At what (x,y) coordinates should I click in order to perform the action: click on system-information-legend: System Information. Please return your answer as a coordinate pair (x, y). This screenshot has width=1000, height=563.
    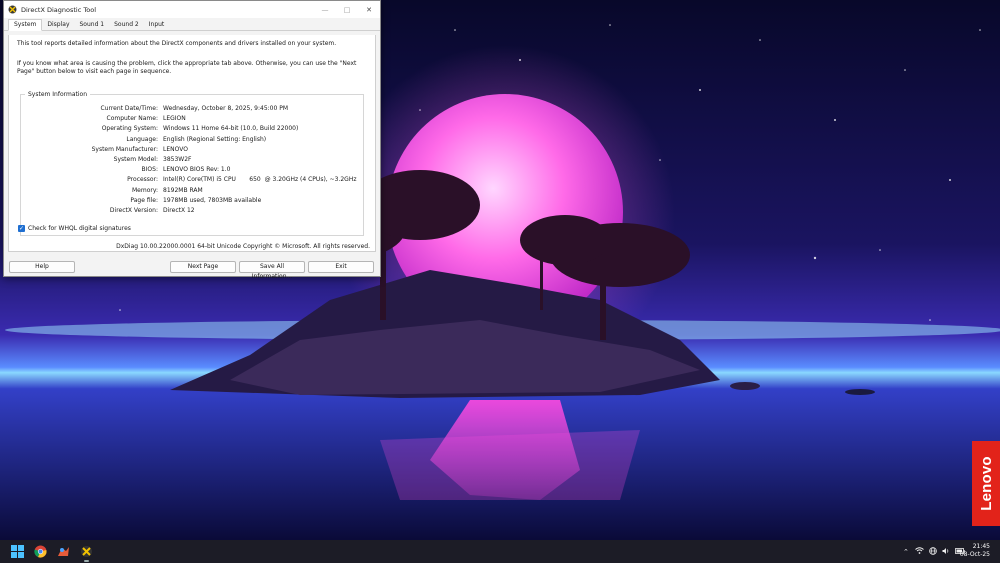
    Looking at the image, I should click on (58, 94).